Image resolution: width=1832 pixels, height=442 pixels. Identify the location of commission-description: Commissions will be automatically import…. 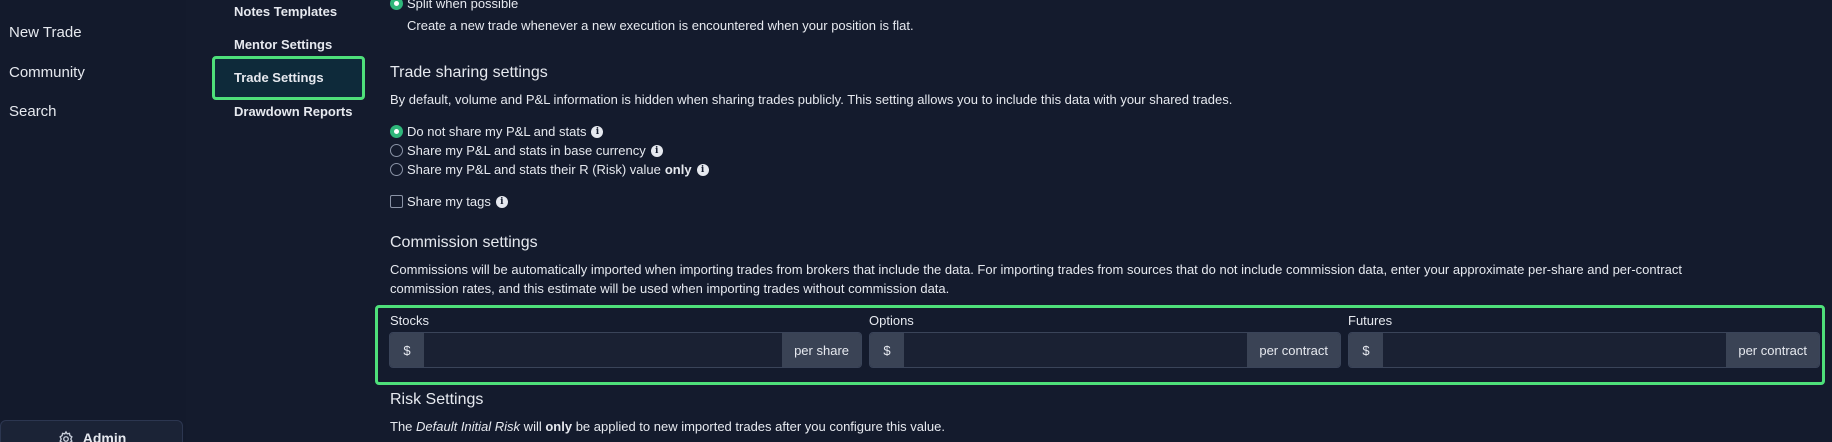
(1100, 279).